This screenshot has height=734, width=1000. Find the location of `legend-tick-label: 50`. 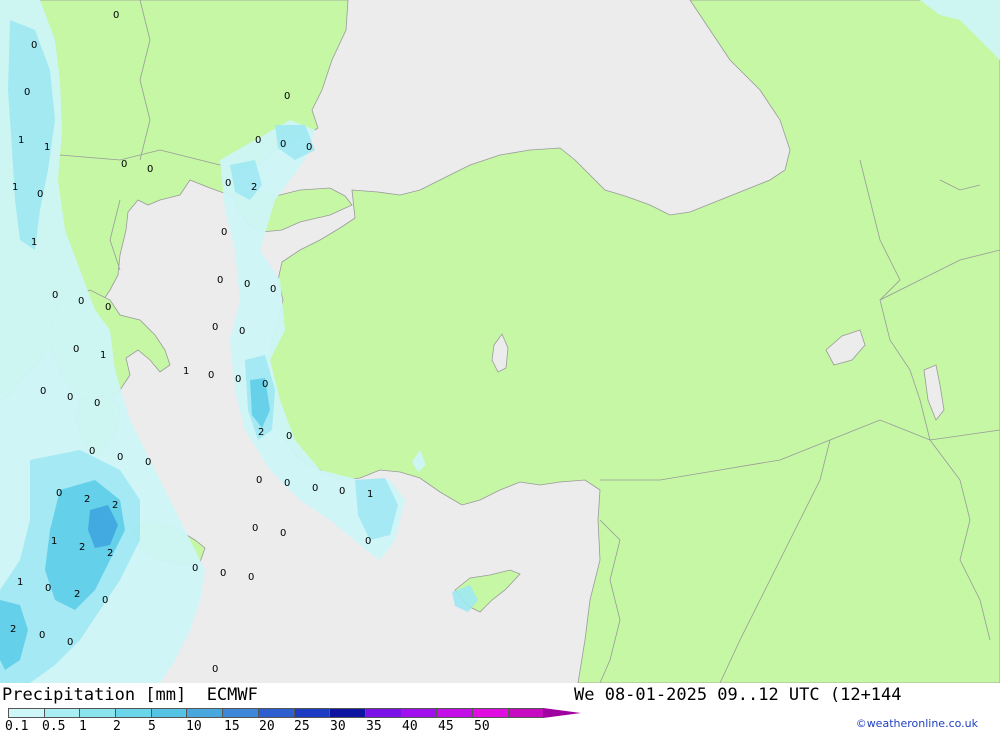

legend-tick-label: 50 is located at coordinates (482, 726).